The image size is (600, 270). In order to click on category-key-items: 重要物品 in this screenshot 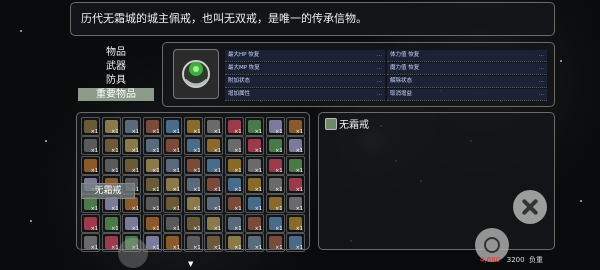, I will do `click(116, 94)`.